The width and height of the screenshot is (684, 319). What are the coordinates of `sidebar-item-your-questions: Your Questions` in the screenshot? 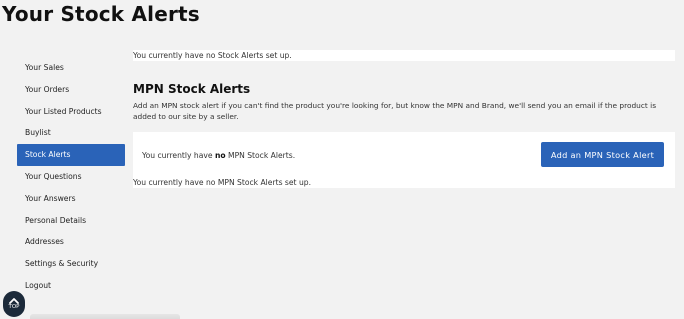 It's located at (71, 177).